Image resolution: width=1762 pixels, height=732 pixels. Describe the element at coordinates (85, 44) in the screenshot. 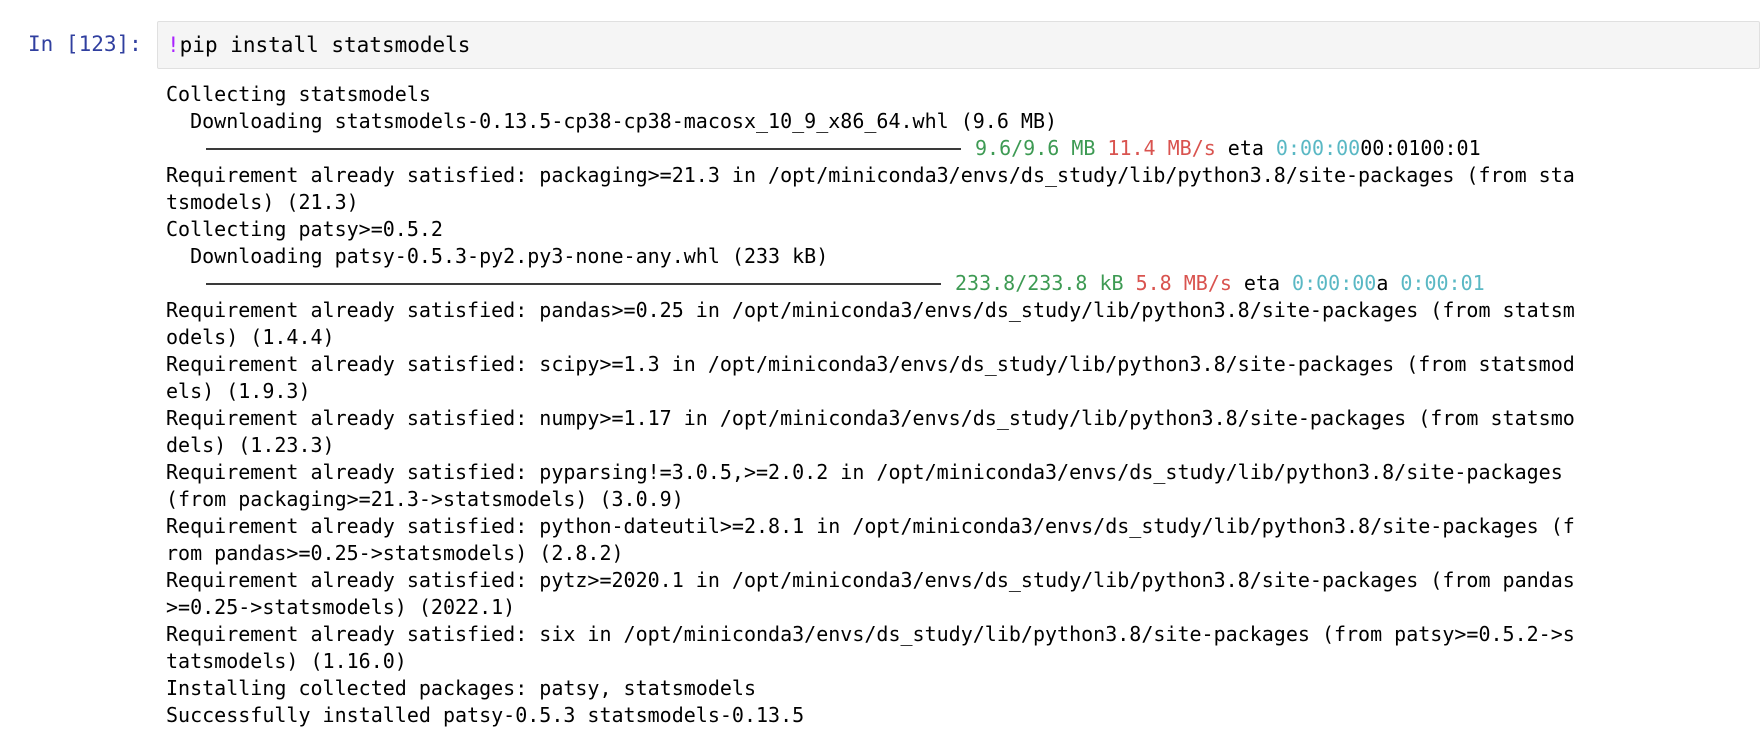

I see `cell-prompt: In [123]:` at that location.